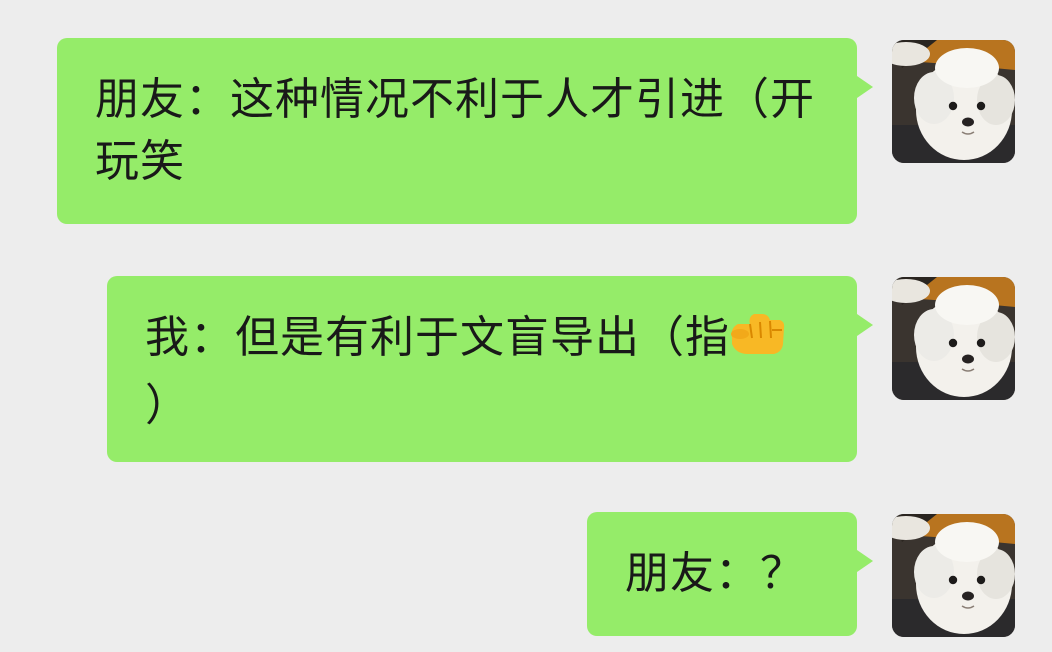 The width and height of the screenshot is (1052, 652). Describe the element at coordinates (757, 341) in the screenshot. I see `backhand-index-pointing-left-emoji` at that location.